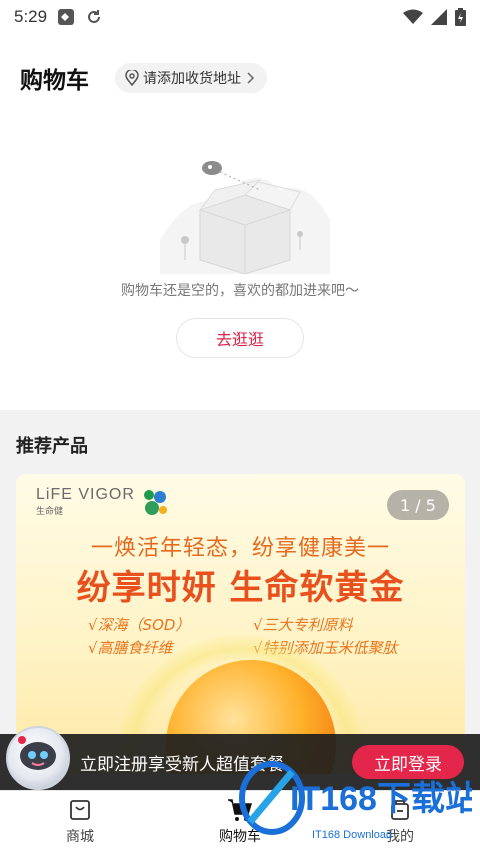 This screenshot has height=852, width=480. Describe the element at coordinates (31, 16) in the screenshot. I see `status-time: 5:29` at that location.